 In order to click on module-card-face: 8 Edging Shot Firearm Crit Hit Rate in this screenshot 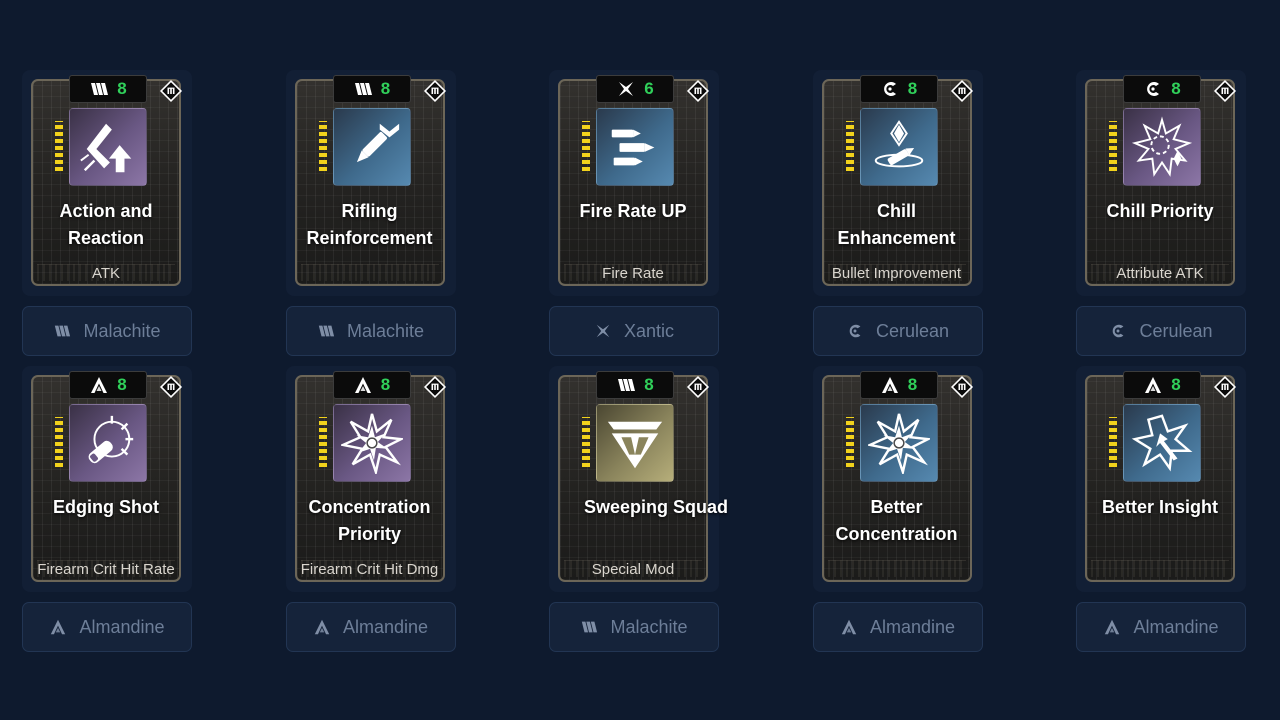, I will do `click(107, 476)`.